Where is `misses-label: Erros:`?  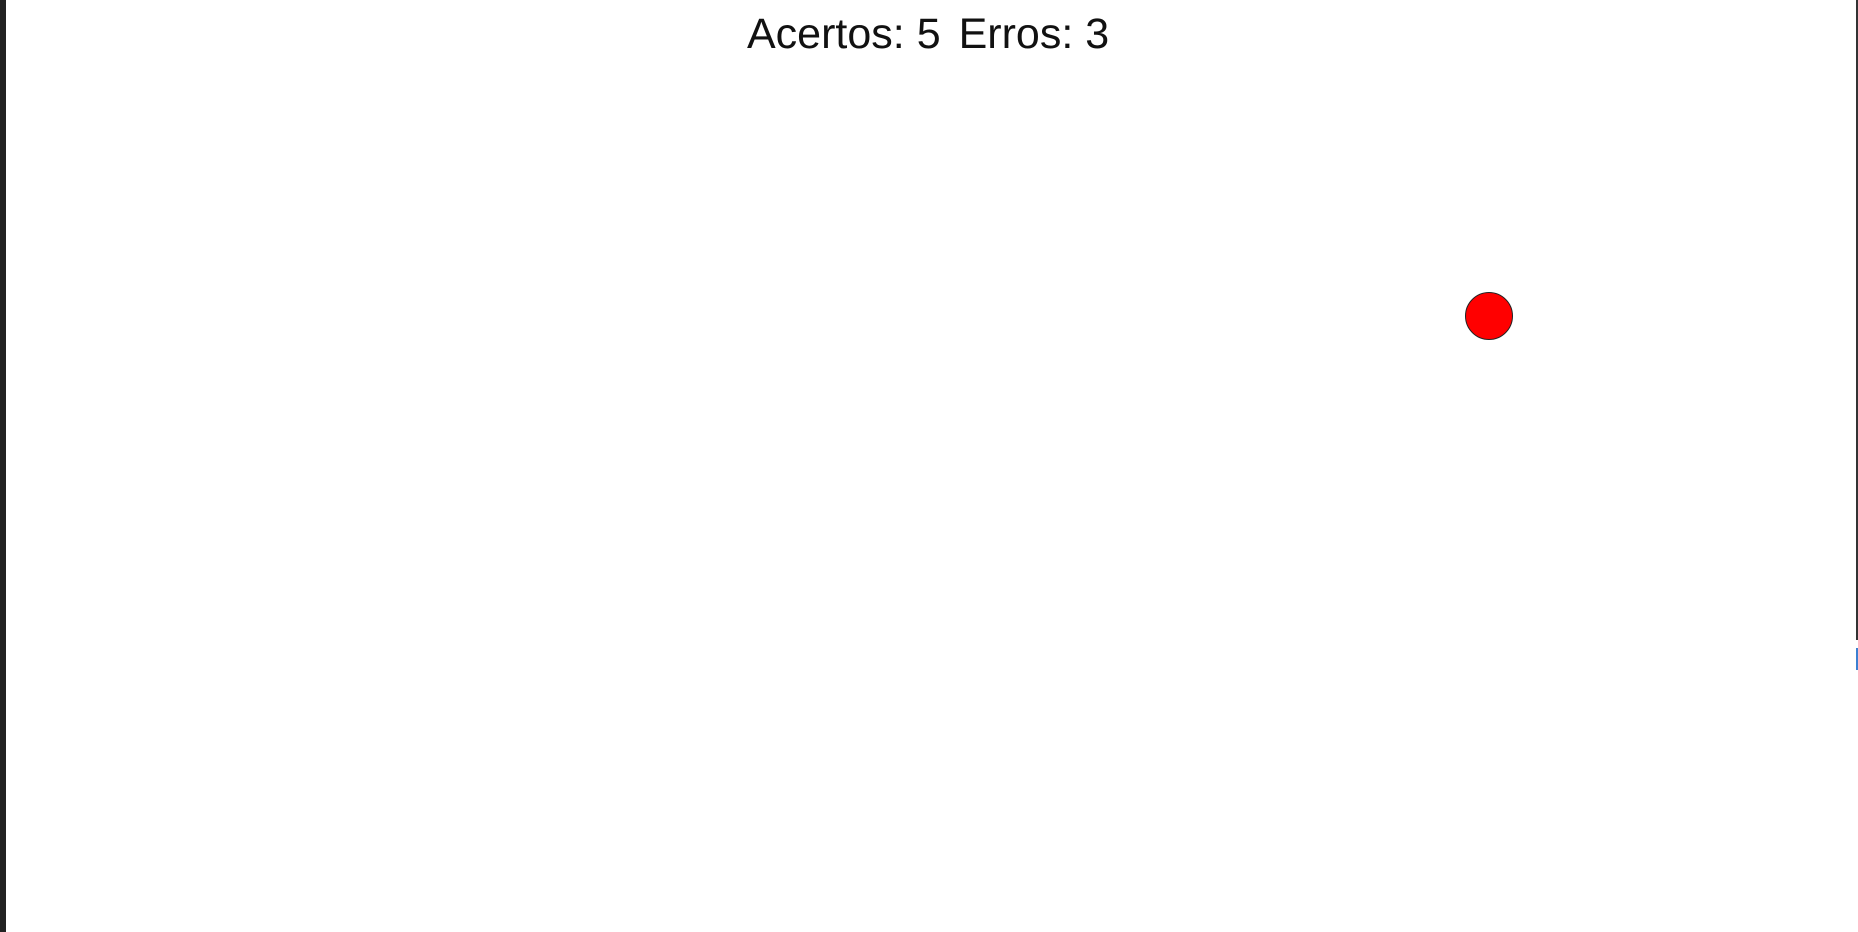
misses-label: Erros: is located at coordinates (1016, 34).